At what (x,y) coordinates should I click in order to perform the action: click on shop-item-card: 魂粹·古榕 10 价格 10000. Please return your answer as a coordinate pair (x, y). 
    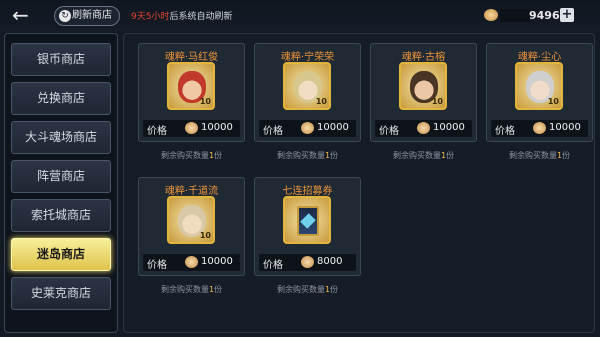
    Looking at the image, I should click on (423, 92).